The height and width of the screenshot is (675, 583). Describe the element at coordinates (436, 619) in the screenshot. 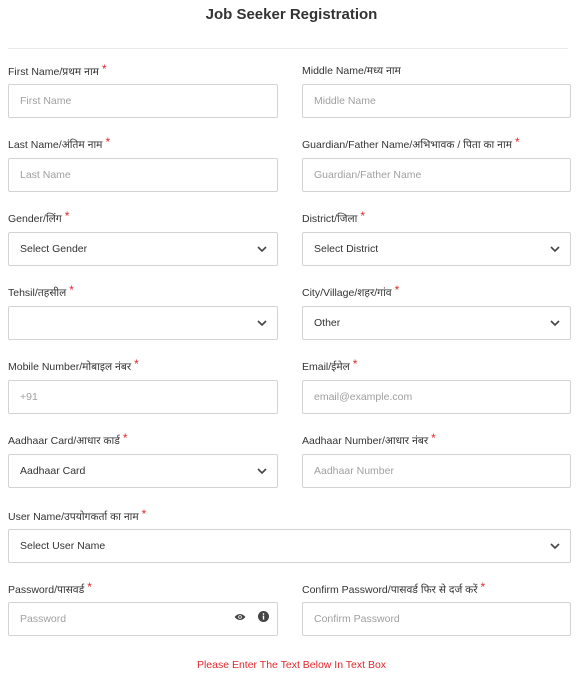

I see `confirm-password-input: Confirm Password` at that location.